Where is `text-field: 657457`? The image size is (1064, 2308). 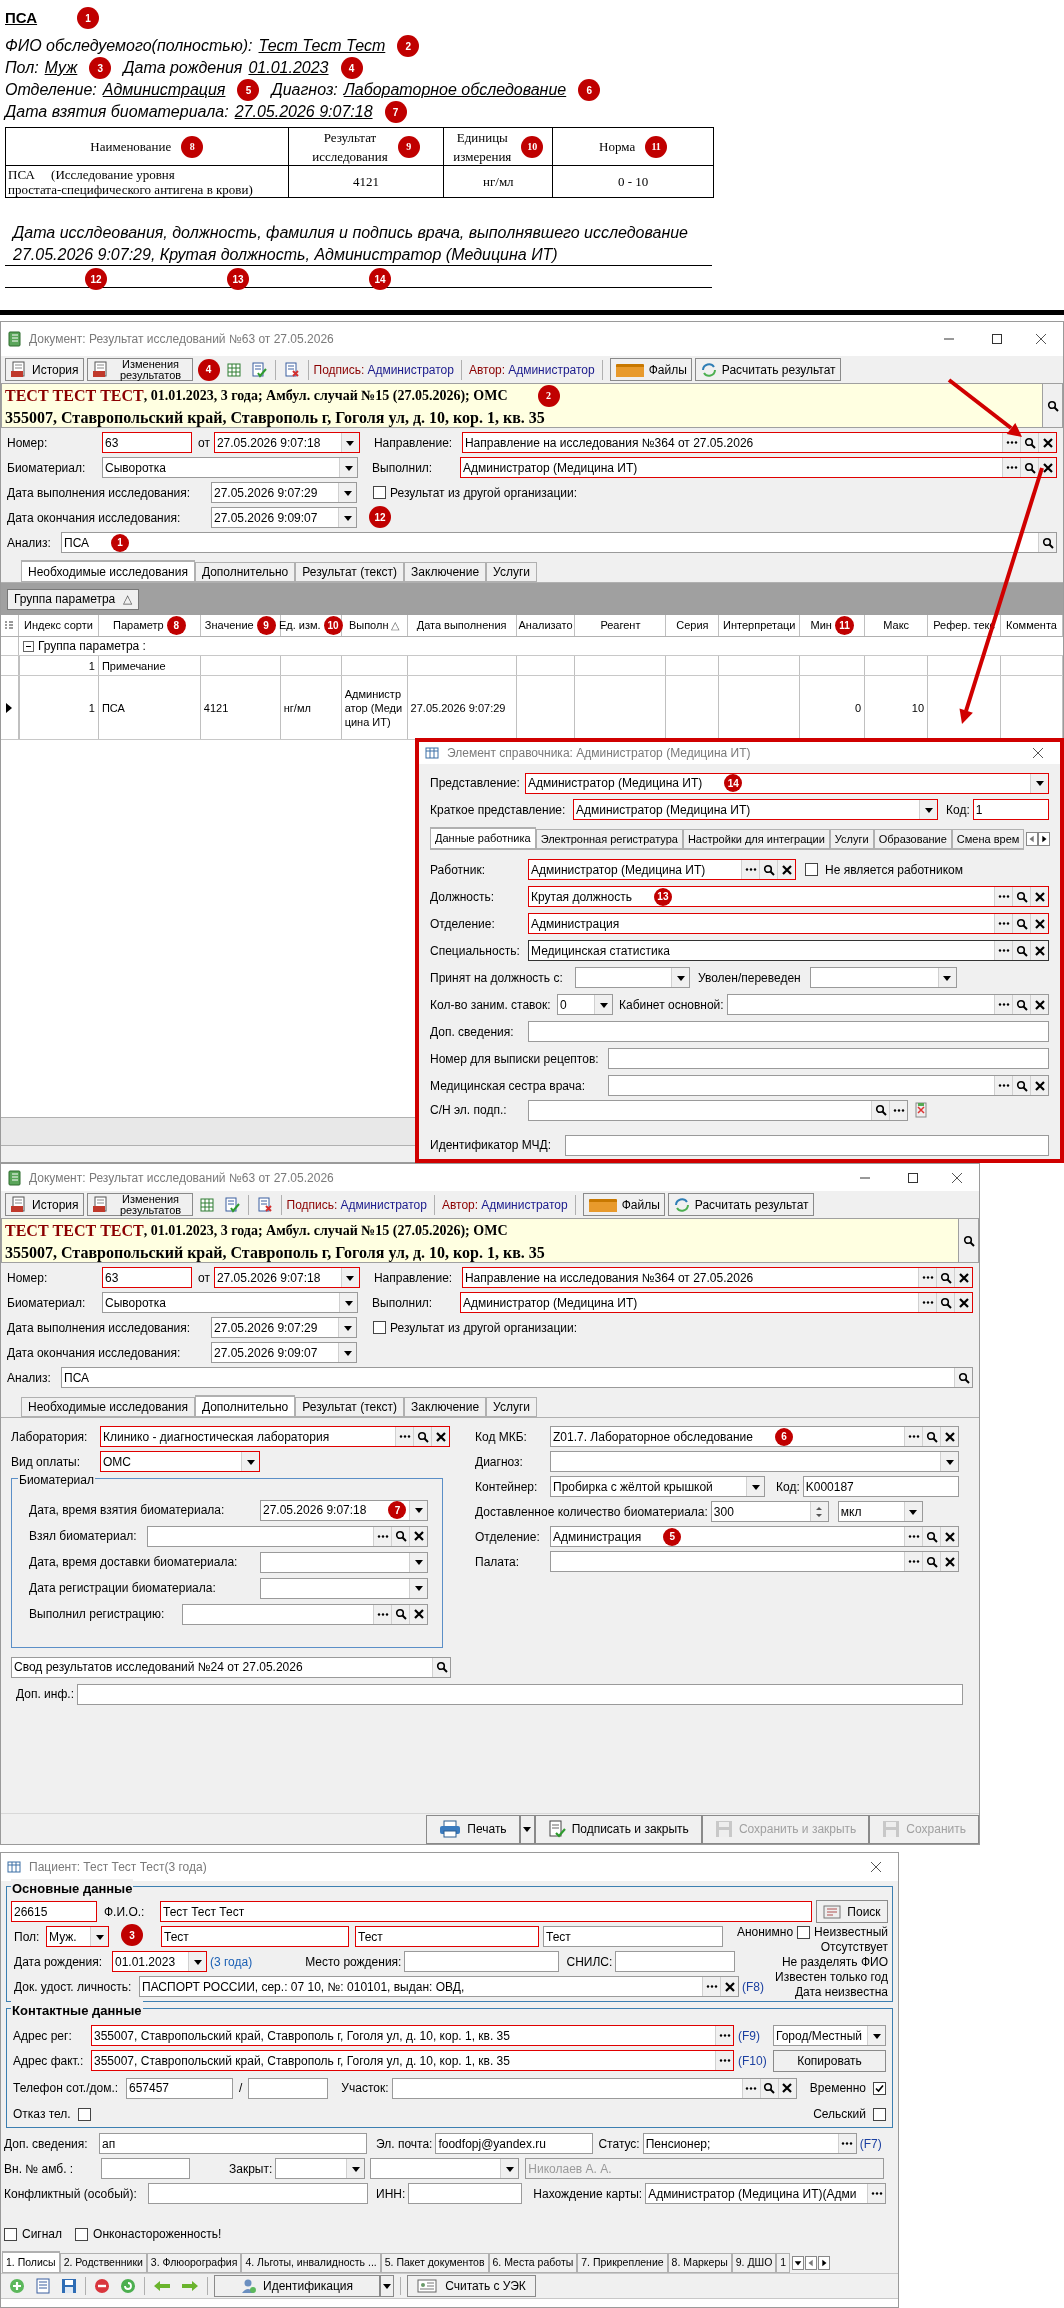 text-field: 657457 is located at coordinates (179, 2088).